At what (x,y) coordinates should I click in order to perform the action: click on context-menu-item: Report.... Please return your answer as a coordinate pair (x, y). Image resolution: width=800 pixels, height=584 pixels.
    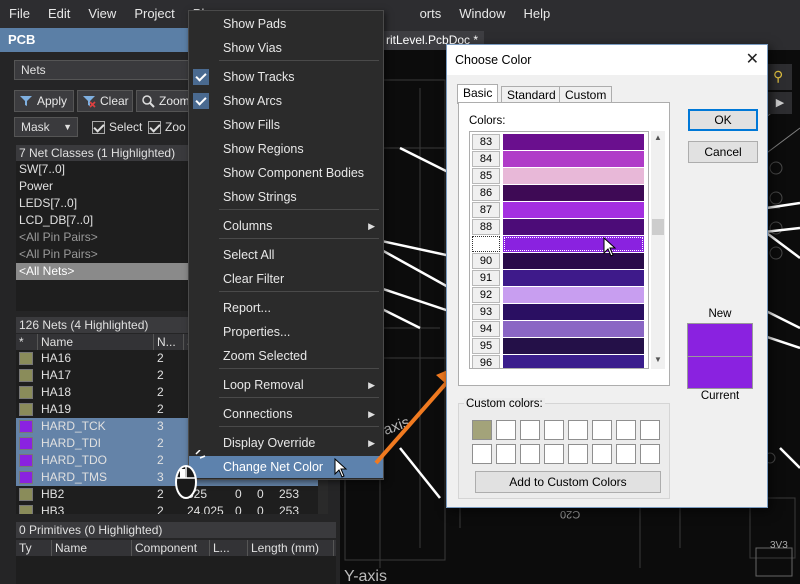
    Looking at the image, I should click on (286, 308).